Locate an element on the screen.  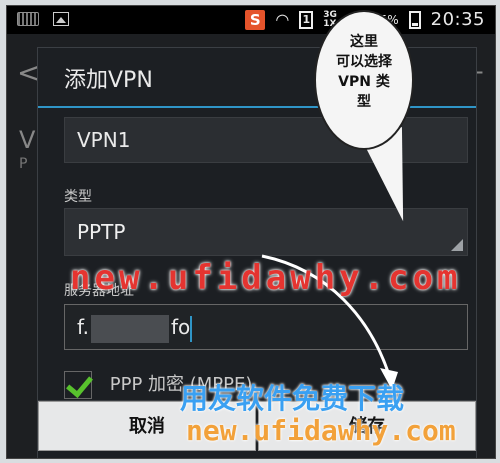
background-row-title: V is located at coordinates (27, 140).